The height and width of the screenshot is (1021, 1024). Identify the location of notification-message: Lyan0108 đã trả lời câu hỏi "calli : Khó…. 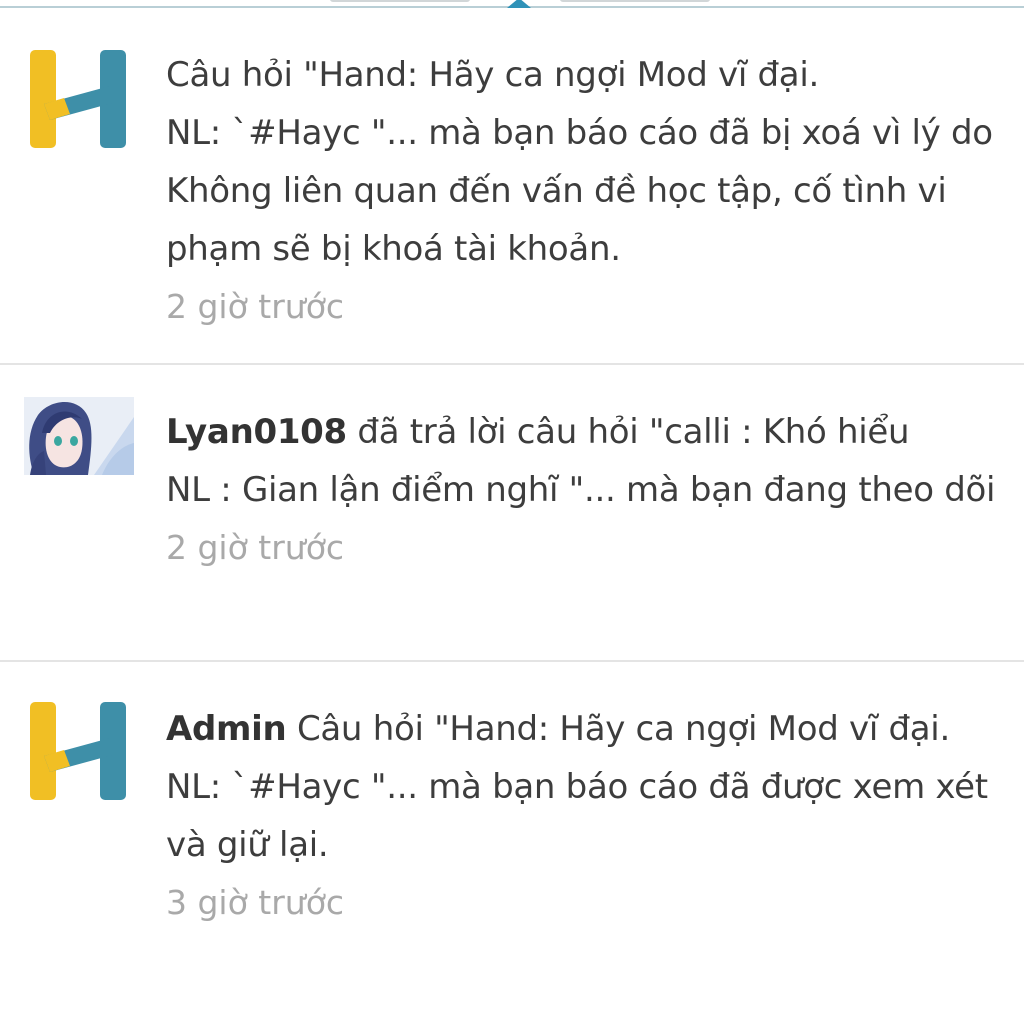
(585, 461).